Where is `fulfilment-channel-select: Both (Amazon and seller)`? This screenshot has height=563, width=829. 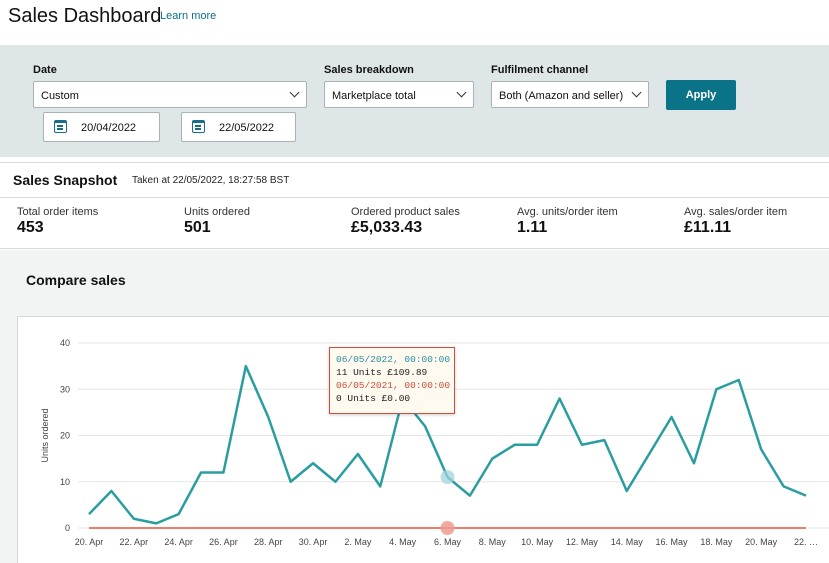 fulfilment-channel-select: Both (Amazon and seller) is located at coordinates (570, 94).